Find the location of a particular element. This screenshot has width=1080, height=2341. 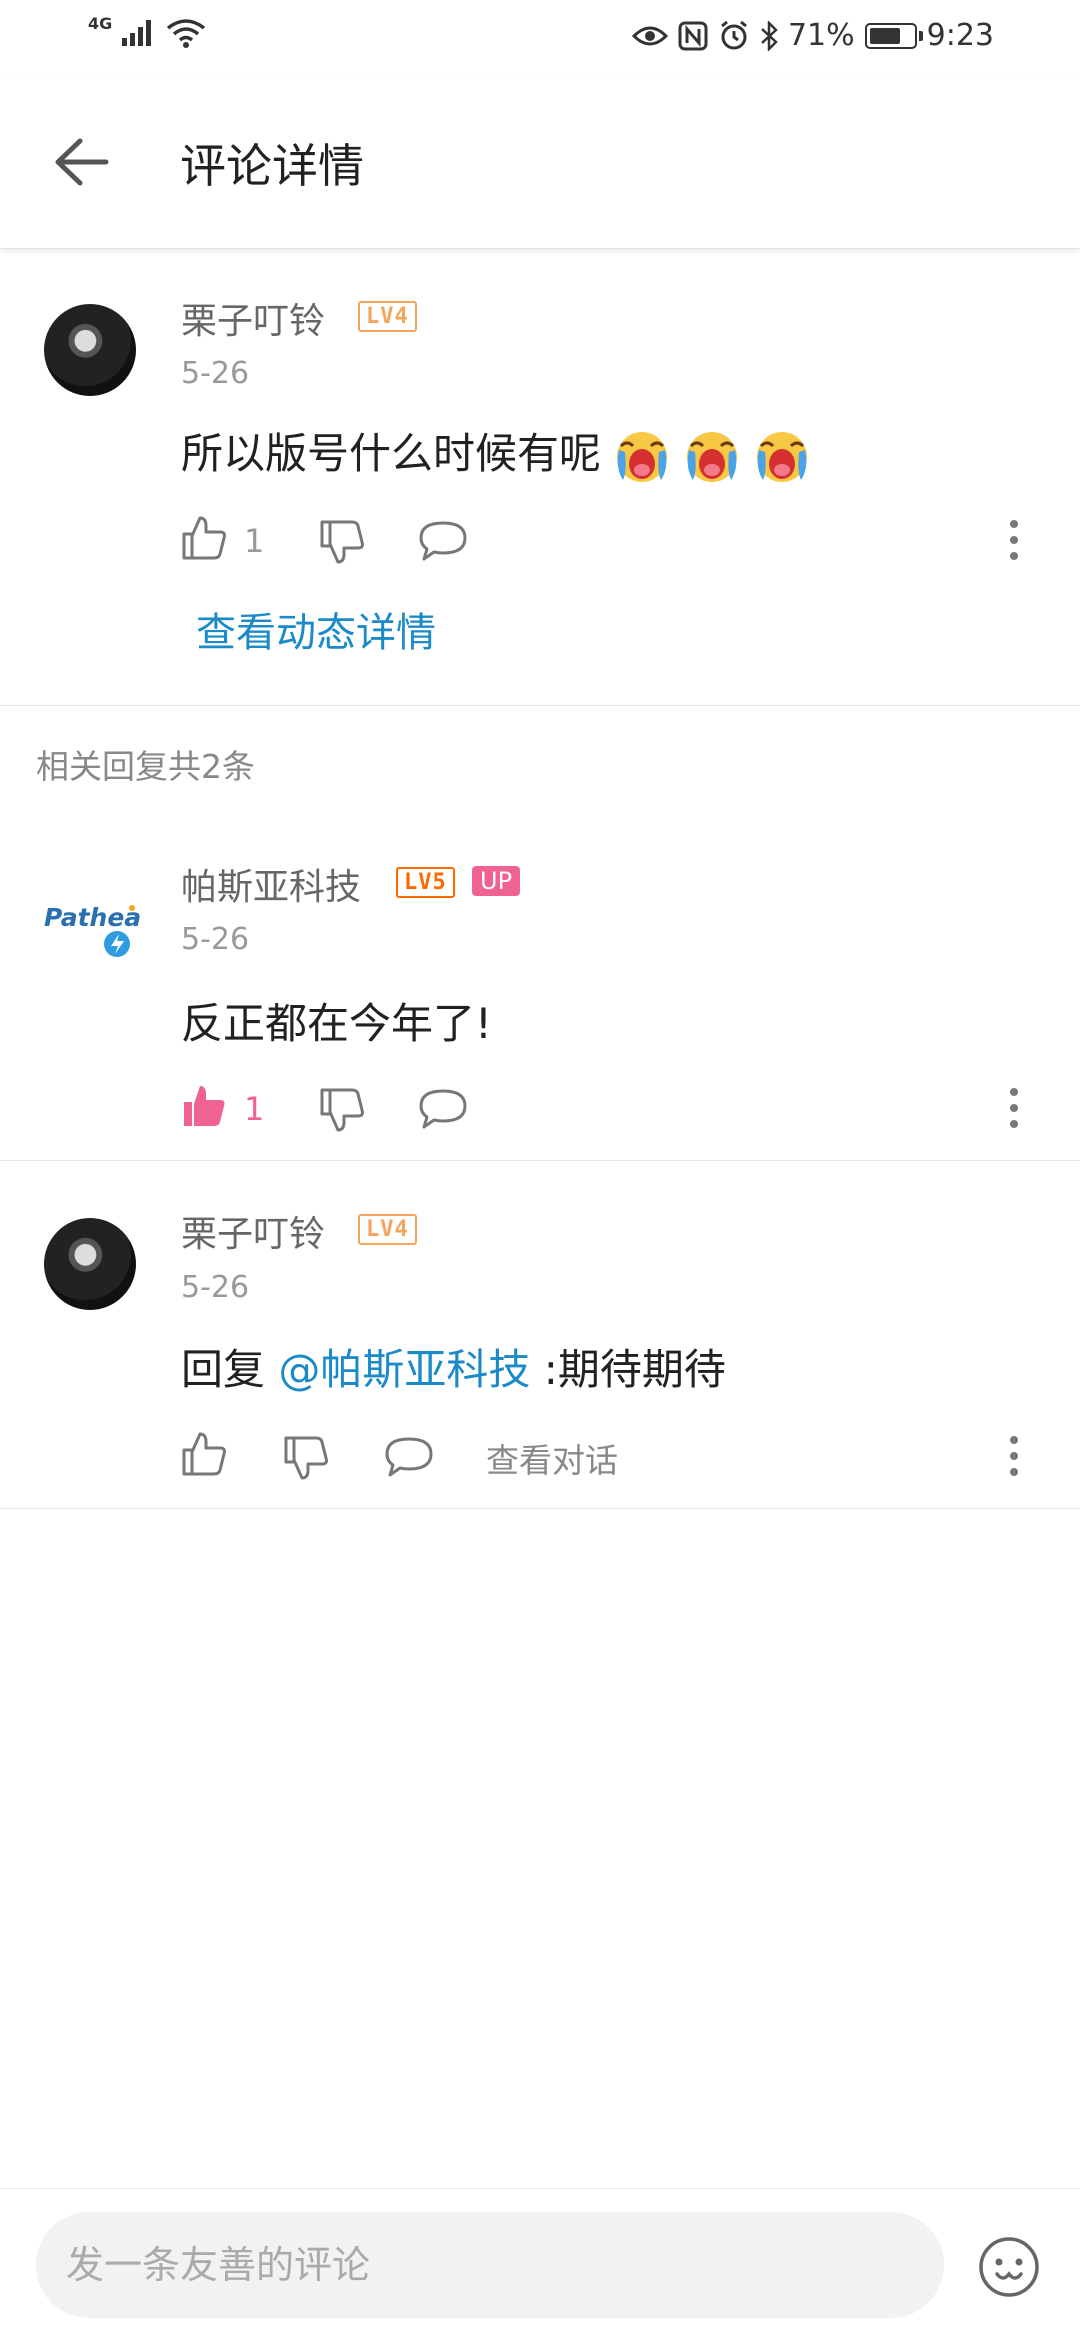

nfc-icon is located at coordinates (693, 36).